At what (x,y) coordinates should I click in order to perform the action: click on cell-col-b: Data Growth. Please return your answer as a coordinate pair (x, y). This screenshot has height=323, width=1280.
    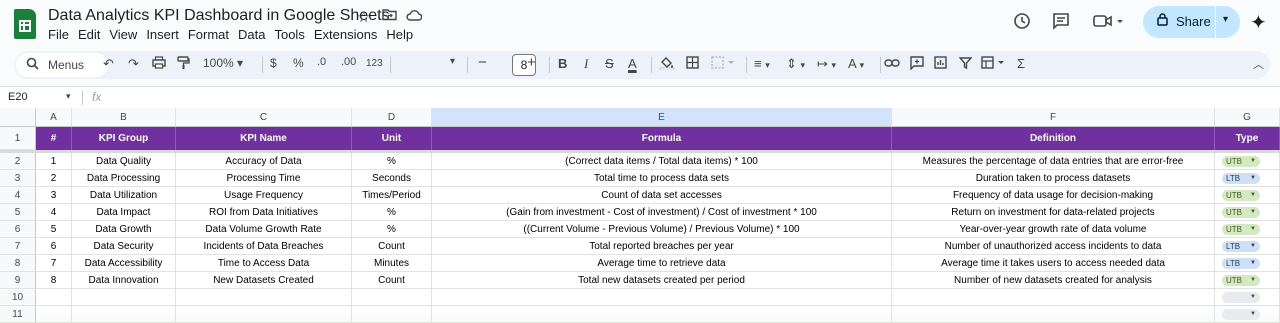
    Looking at the image, I should click on (124, 229).